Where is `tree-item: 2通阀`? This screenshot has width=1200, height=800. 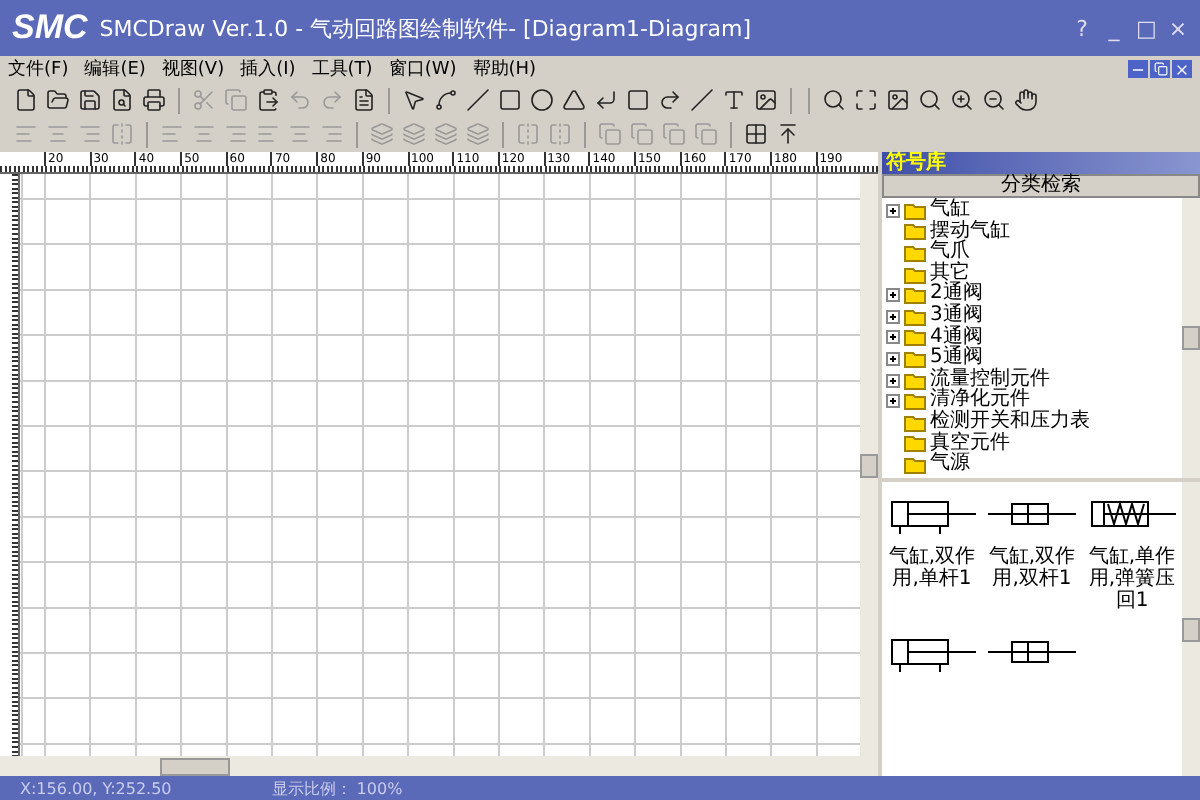 tree-item: 2通阀 is located at coordinates (1032, 295).